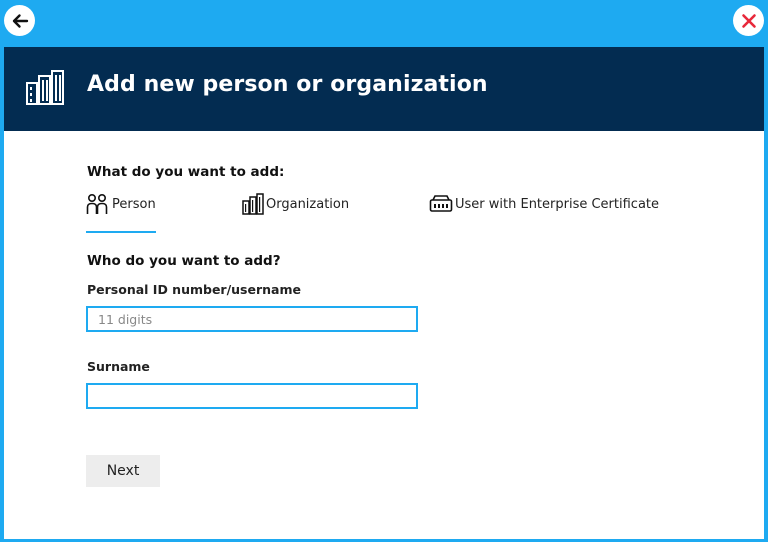  I want to click on type-option-organization: Organization, so click(295, 209).